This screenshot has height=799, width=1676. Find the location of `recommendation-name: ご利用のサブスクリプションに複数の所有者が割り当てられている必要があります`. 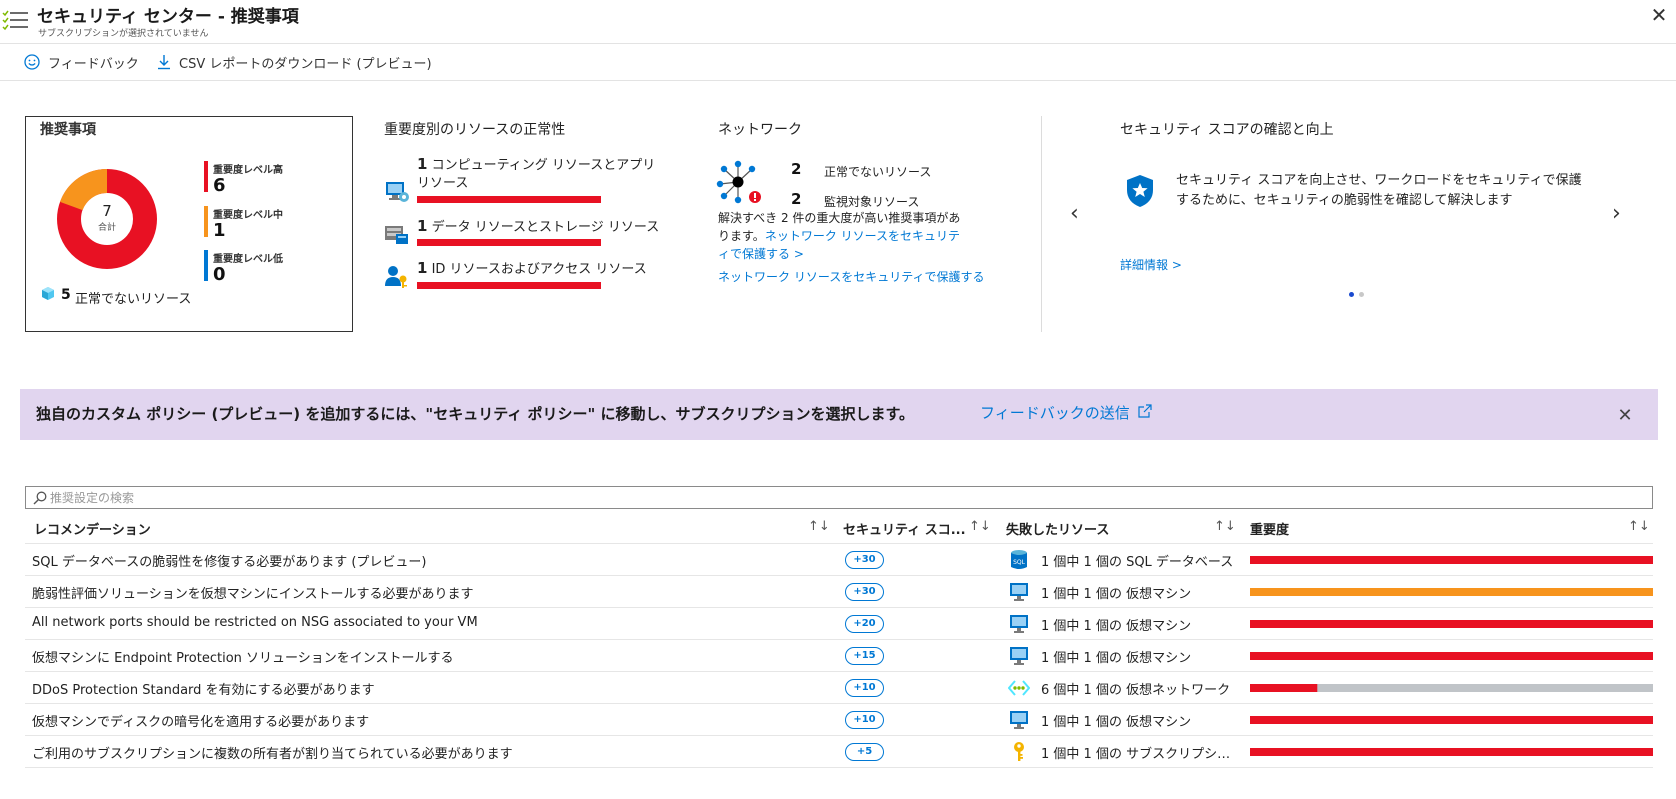

recommendation-name: ご利用のサブスクリプションに複数の所有者が割り当てられている必要があります is located at coordinates (272, 754).